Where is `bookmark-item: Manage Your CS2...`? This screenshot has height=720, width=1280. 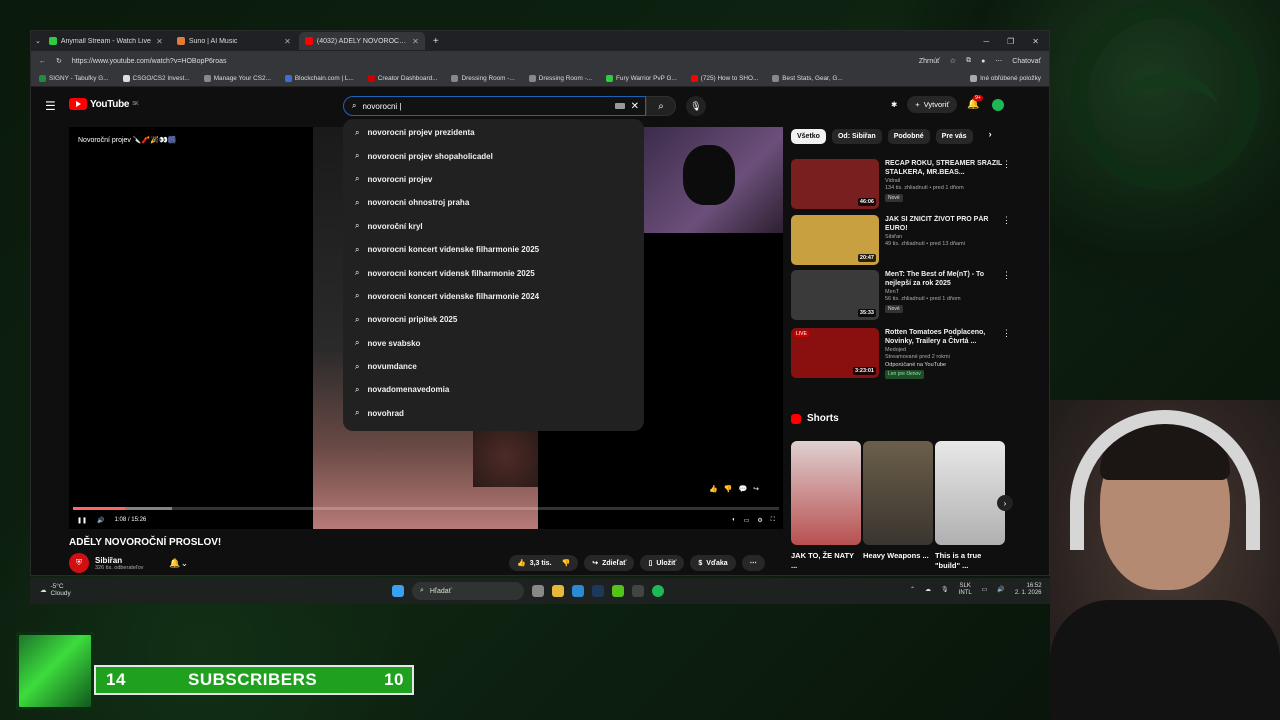 bookmark-item: Manage Your CS2... is located at coordinates (237, 78).